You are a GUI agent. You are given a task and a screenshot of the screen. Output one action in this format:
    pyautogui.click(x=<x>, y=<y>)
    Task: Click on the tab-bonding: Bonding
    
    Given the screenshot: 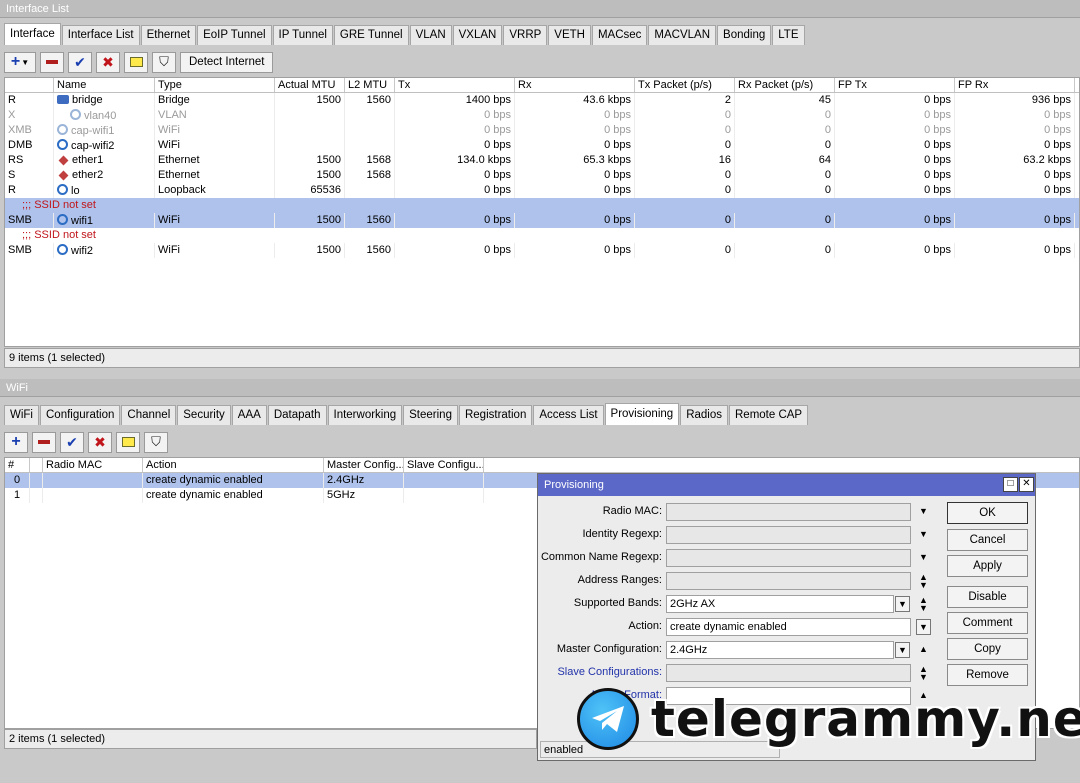 What is the action you would take?
    pyautogui.click(x=744, y=35)
    